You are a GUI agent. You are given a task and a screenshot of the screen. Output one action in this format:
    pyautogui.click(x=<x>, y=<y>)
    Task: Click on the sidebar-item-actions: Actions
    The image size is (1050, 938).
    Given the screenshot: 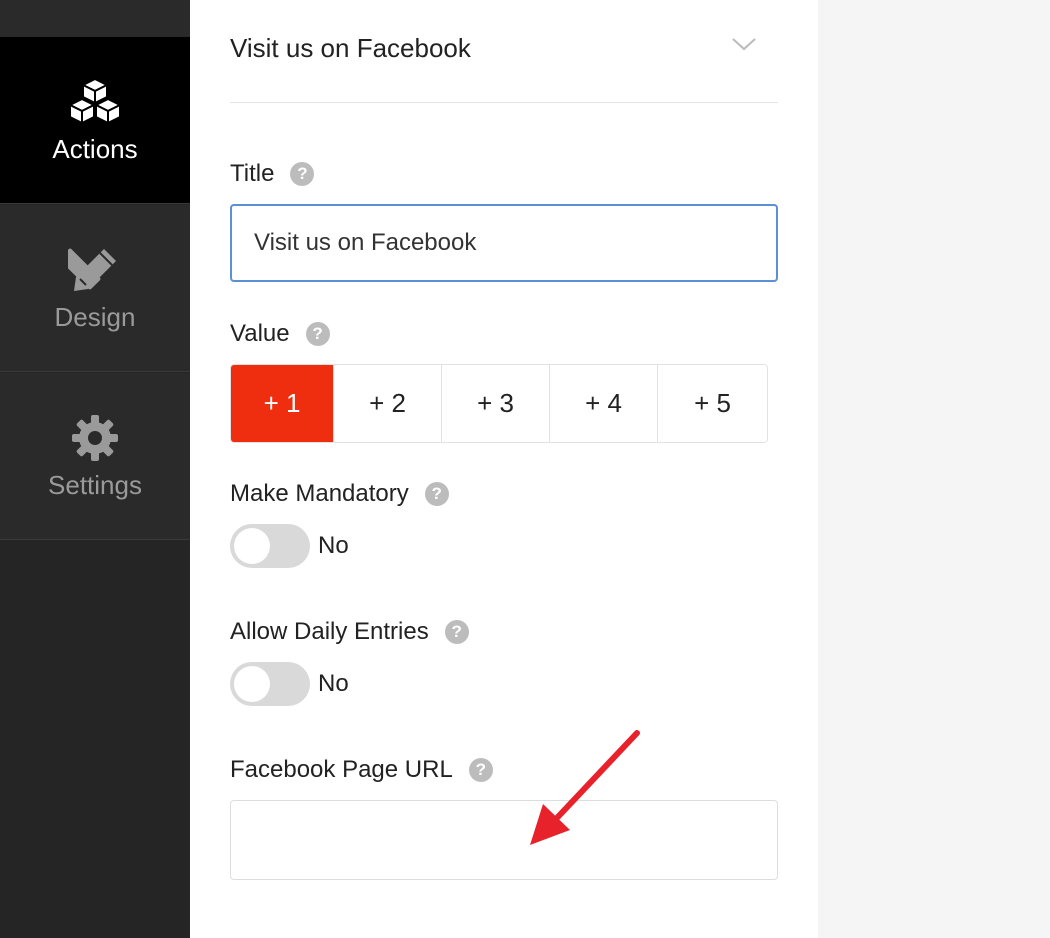 What is the action you would take?
    pyautogui.click(x=95, y=120)
    